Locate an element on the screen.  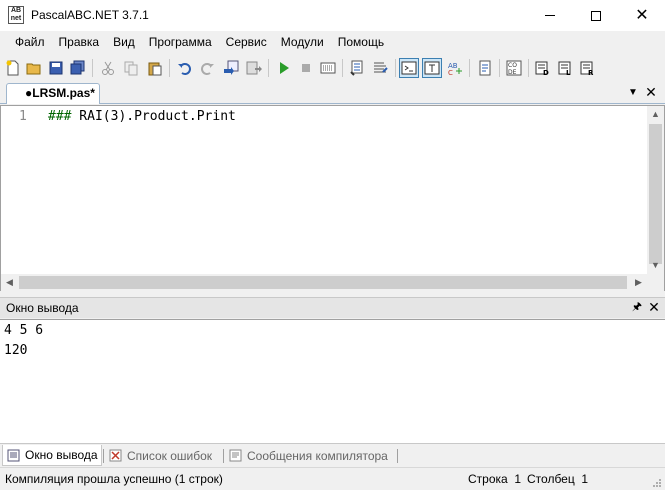
line-gutter: 1 is located at coordinates (21, 190).